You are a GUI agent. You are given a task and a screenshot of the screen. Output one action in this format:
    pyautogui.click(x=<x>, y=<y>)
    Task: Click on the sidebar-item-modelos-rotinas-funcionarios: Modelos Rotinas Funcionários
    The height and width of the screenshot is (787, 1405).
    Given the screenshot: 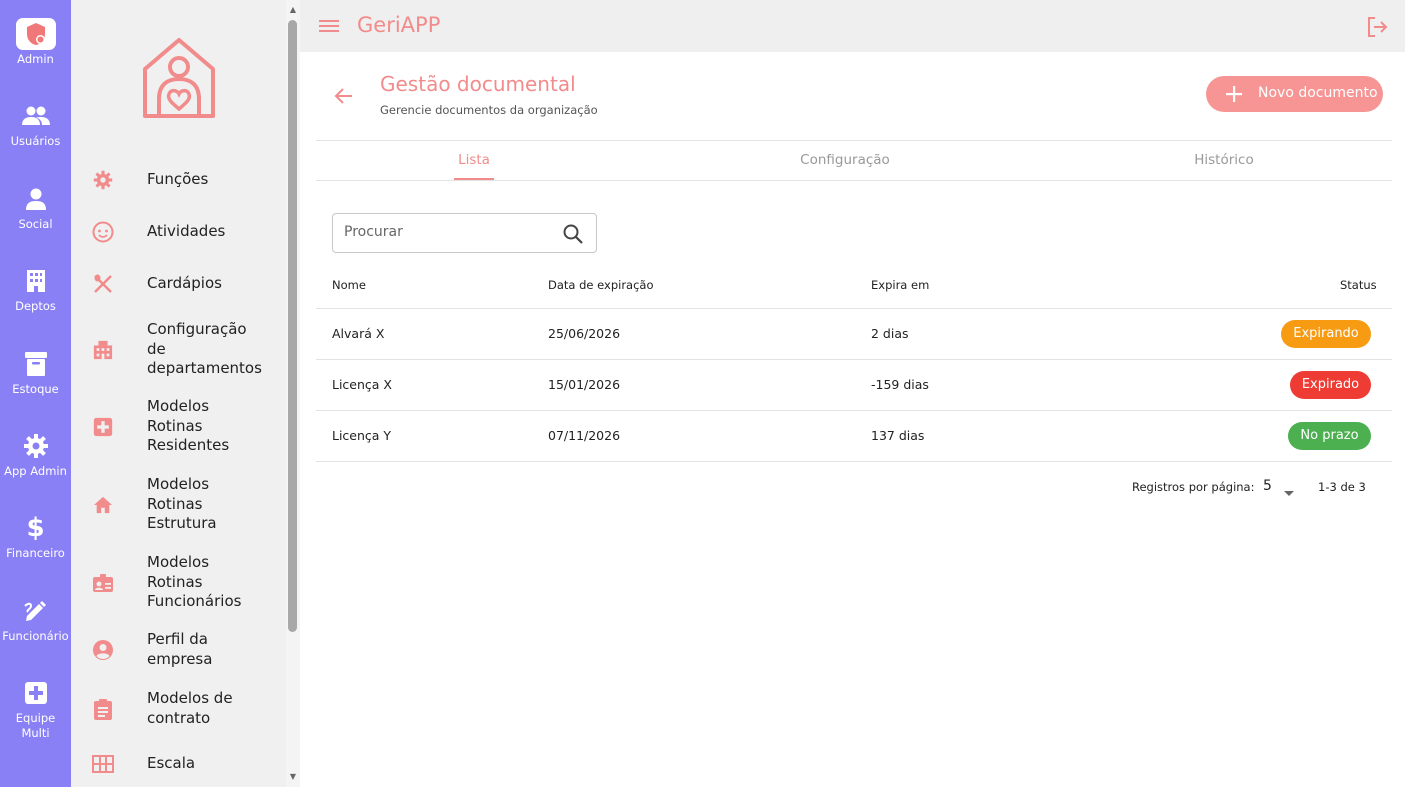 What is the action you would take?
    pyautogui.click(x=178, y=583)
    